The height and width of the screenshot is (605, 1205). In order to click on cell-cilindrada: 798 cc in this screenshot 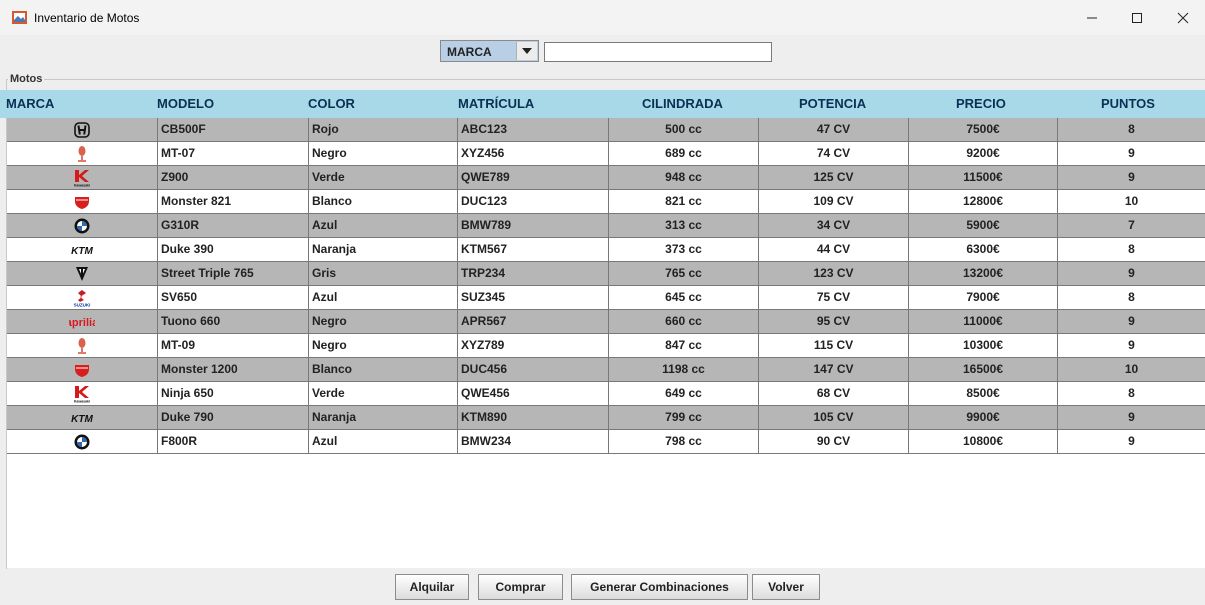, I will do `click(683, 441)`.